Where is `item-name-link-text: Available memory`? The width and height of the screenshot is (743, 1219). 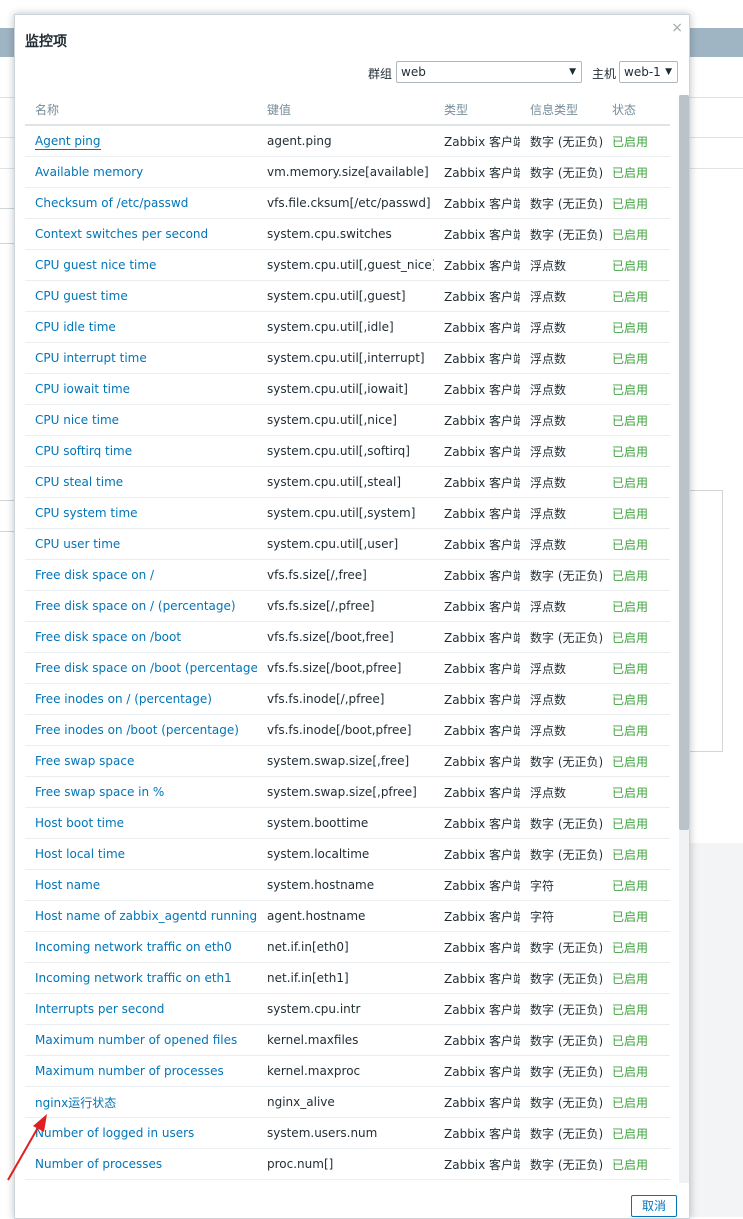 item-name-link-text: Available memory is located at coordinates (89, 172).